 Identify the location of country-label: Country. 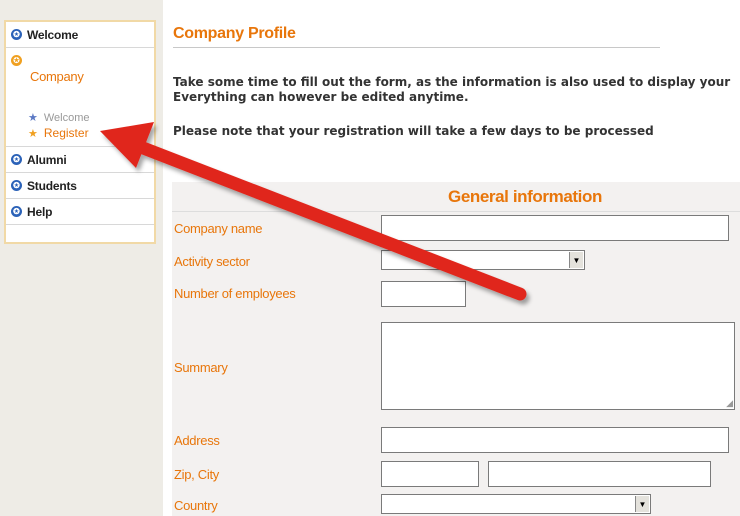
(196, 505).